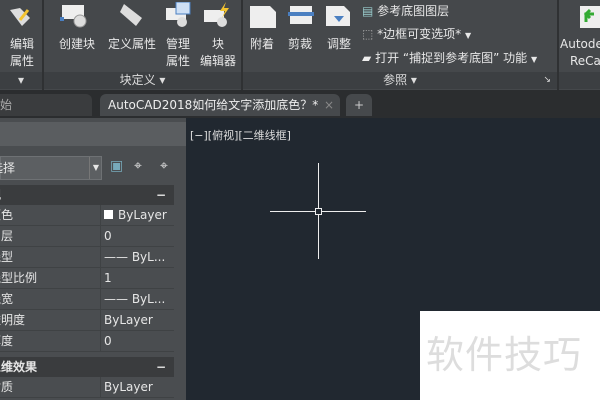  I want to click on object-selector: 无选择 ▼, so click(51, 168).